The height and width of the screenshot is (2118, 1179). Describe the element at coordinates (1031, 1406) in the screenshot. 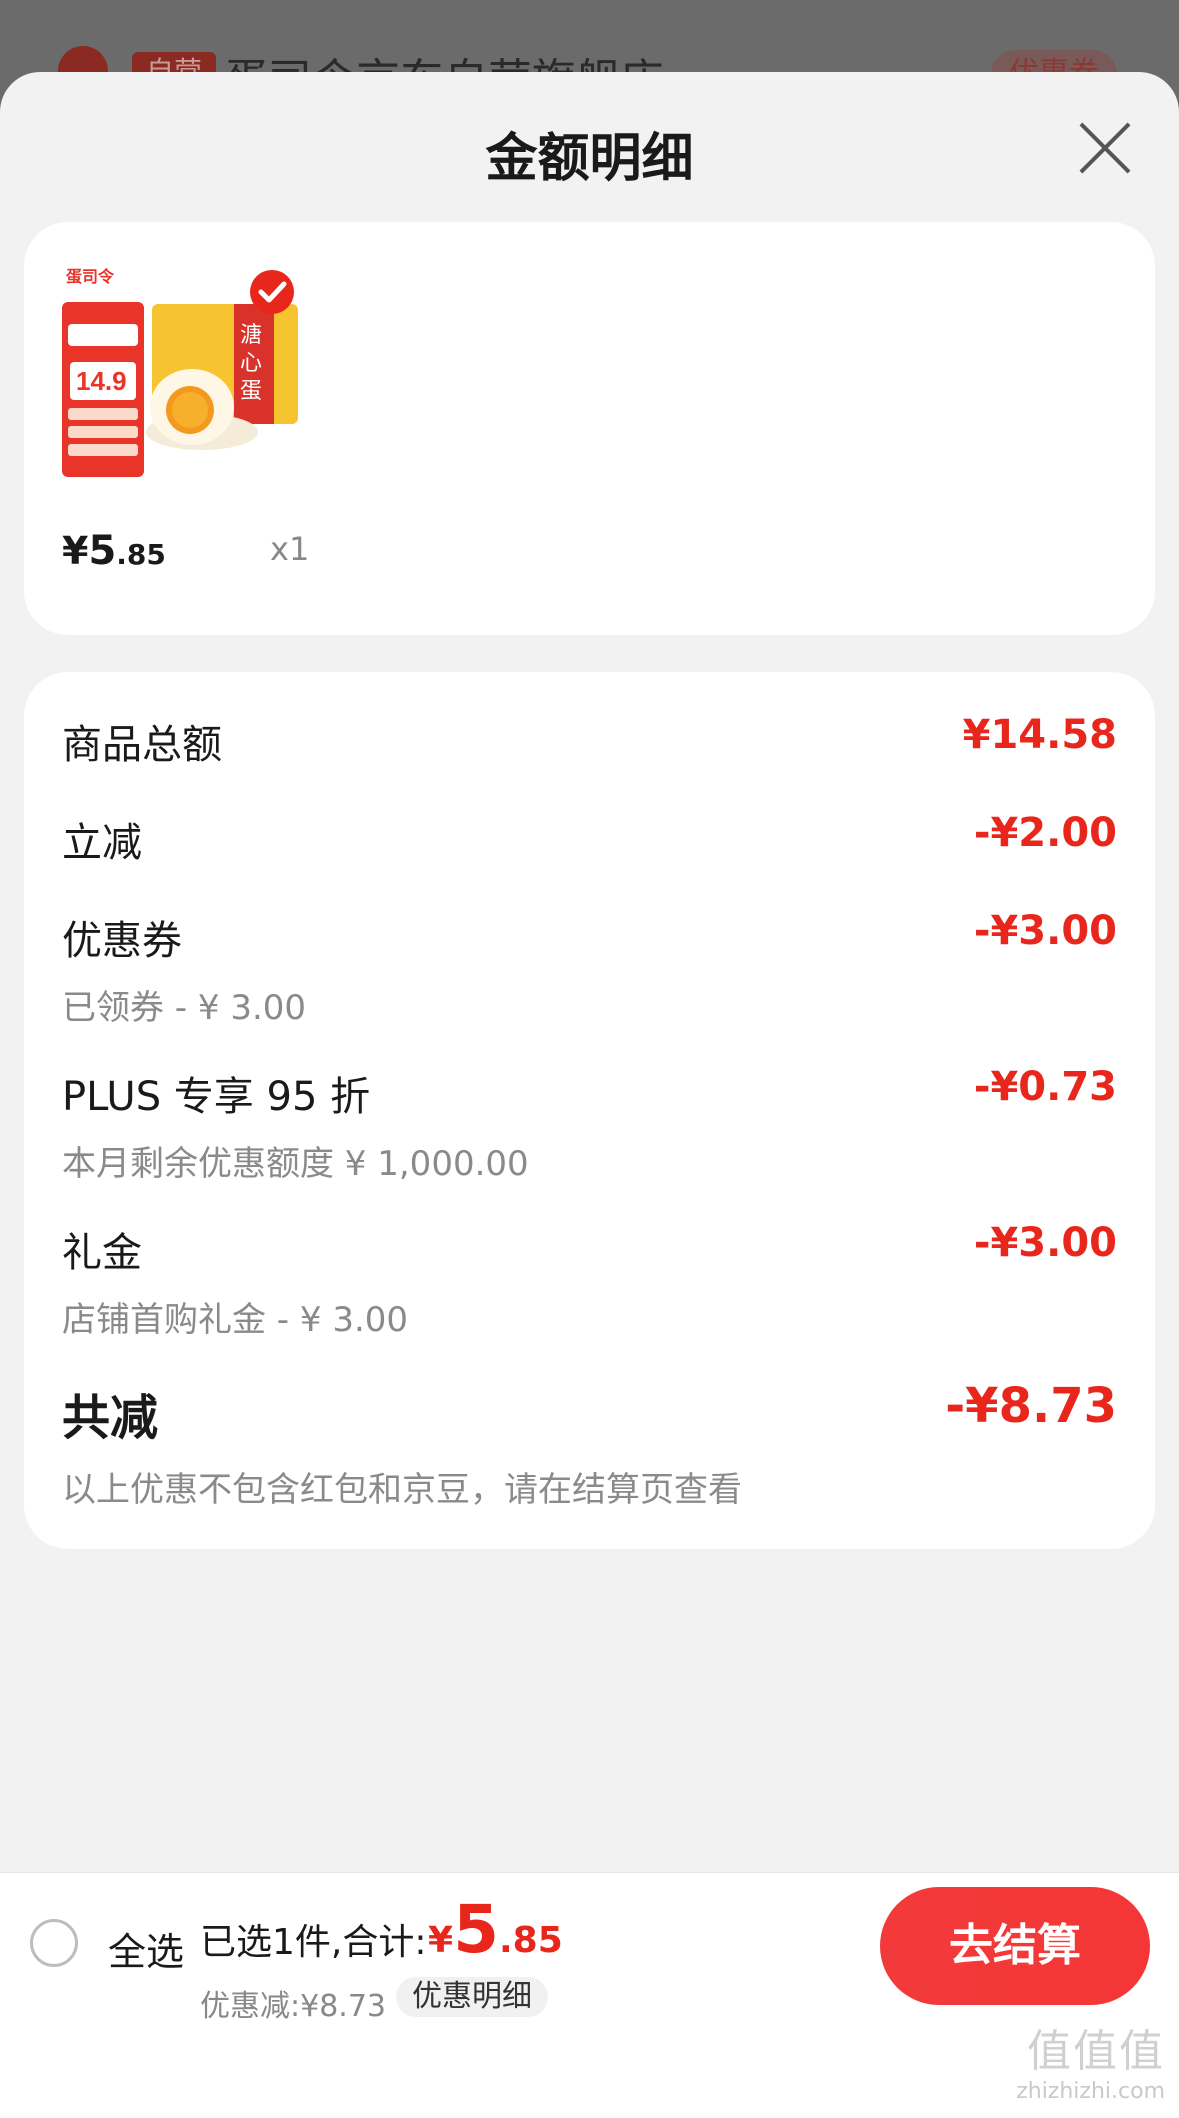

I see `total-discount-amount: -¥8.73` at that location.